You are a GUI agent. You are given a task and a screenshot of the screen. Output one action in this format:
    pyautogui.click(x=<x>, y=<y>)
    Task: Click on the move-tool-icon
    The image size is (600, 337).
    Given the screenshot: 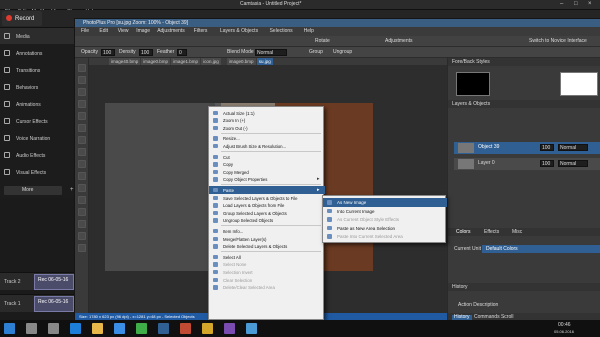 What is the action you would take?
    pyautogui.click(x=82, y=68)
    